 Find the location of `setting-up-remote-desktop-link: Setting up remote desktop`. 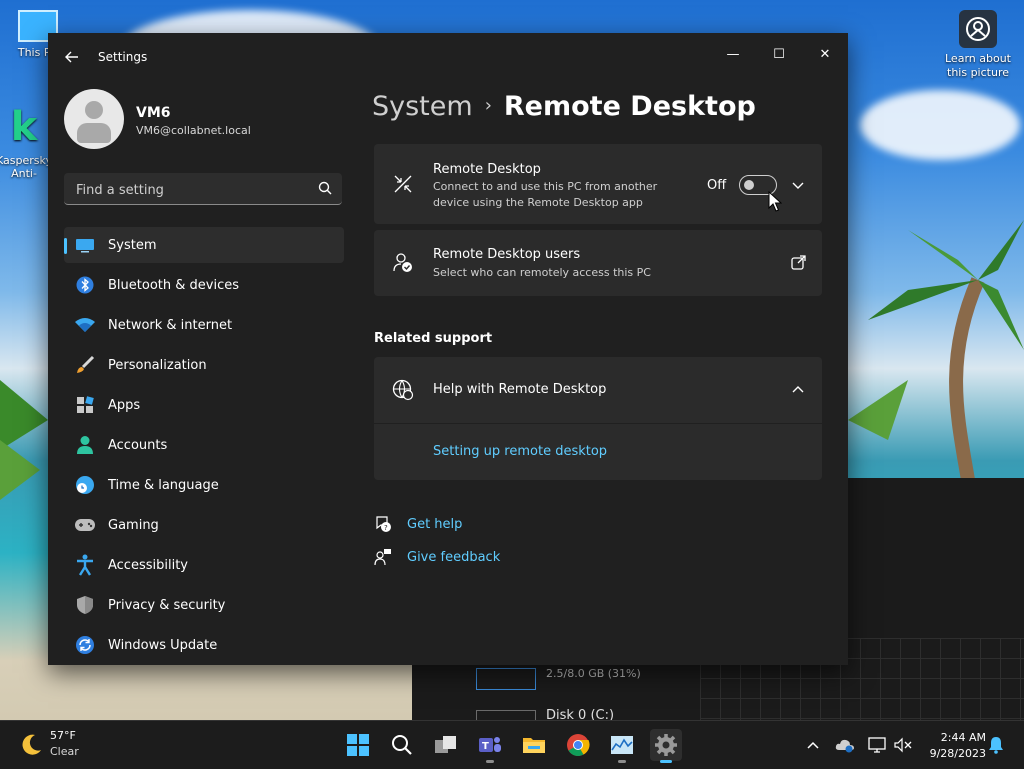

setting-up-remote-desktop-link: Setting up remote desktop is located at coordinates (520, 451).